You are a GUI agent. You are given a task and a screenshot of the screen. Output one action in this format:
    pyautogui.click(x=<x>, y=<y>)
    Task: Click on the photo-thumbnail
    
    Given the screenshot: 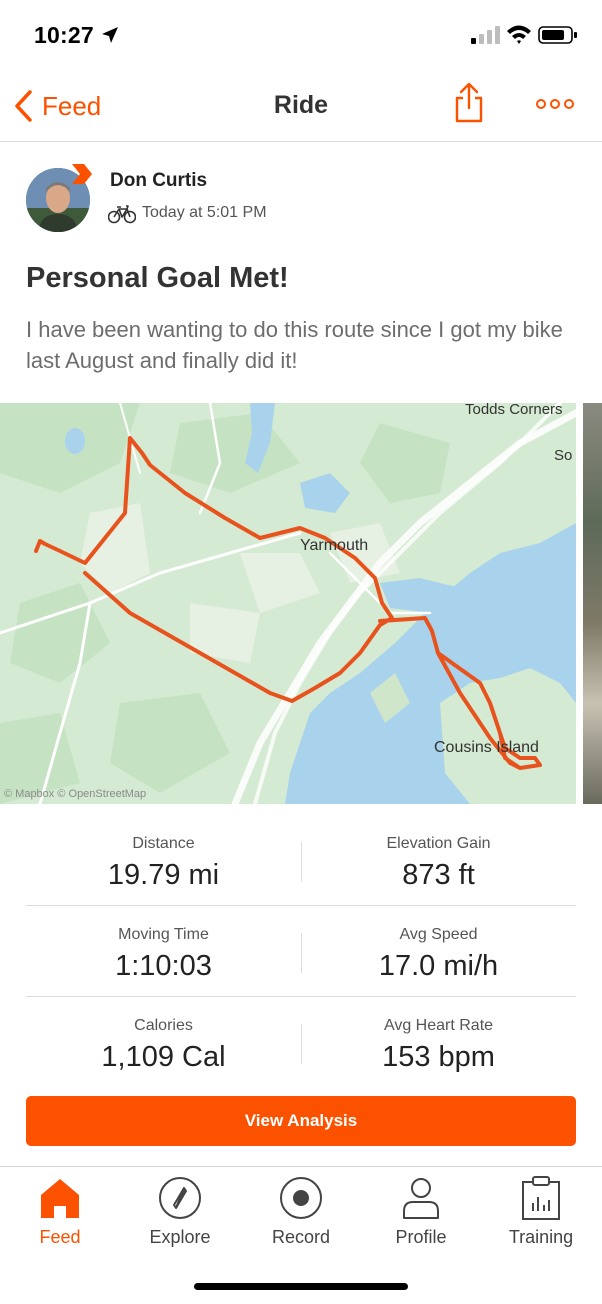 What is the action you would take?
    pyautogui.click(x=592, y=603)
    